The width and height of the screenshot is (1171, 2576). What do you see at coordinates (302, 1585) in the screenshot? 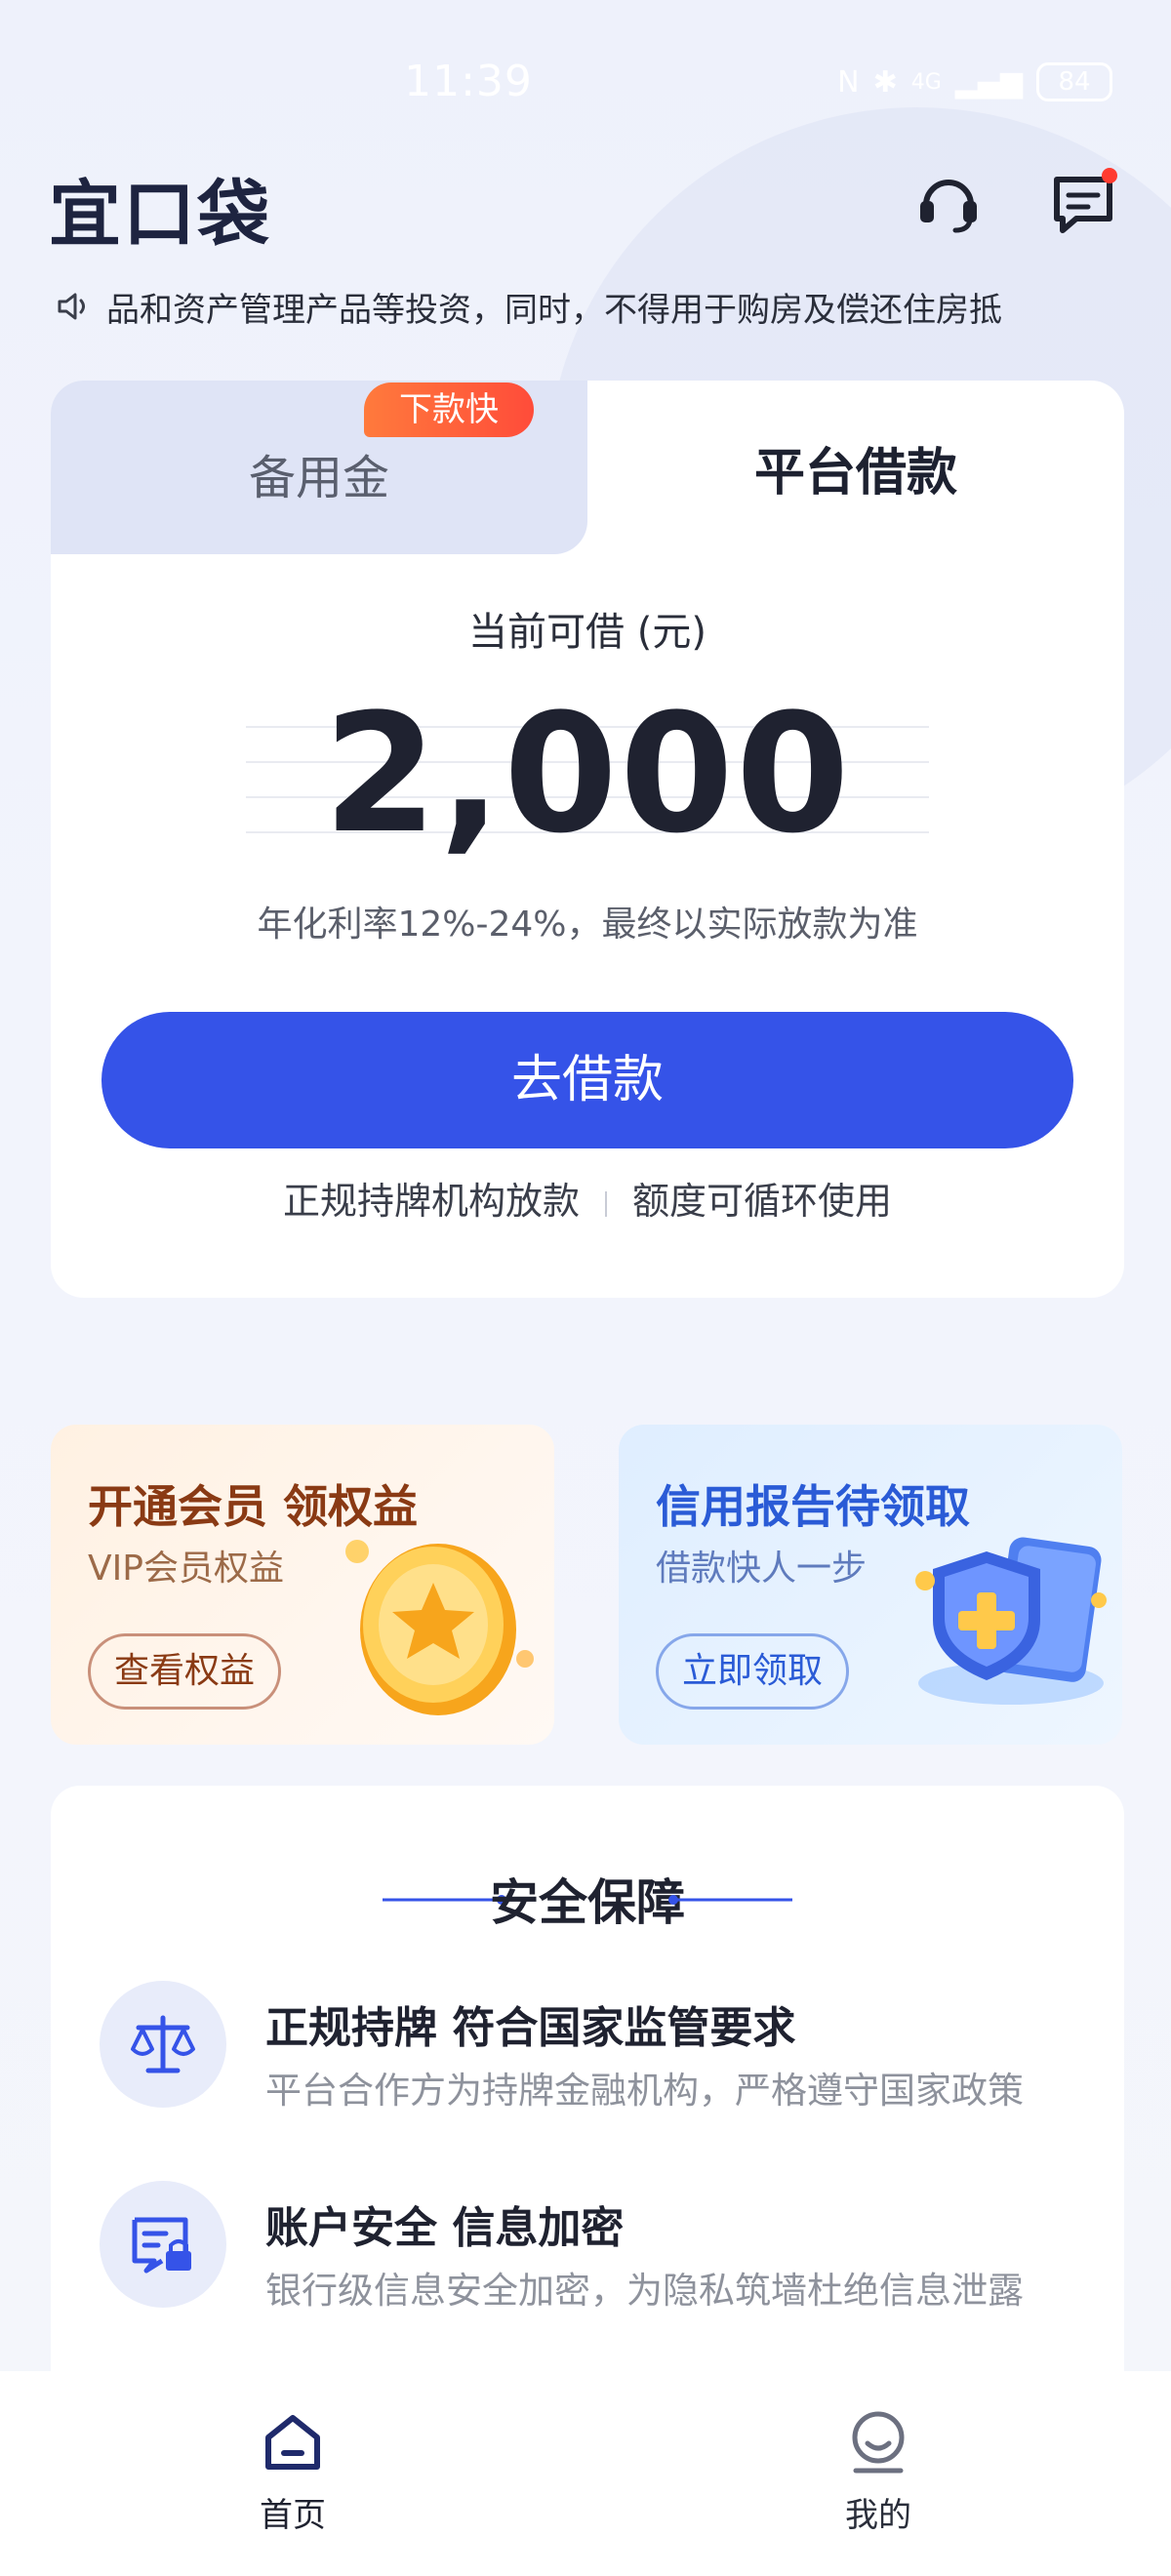
I see `vip-promo-card: 开通会员 领权益 VIP会员权益 查看权益` at bounding box center [302, 1585].